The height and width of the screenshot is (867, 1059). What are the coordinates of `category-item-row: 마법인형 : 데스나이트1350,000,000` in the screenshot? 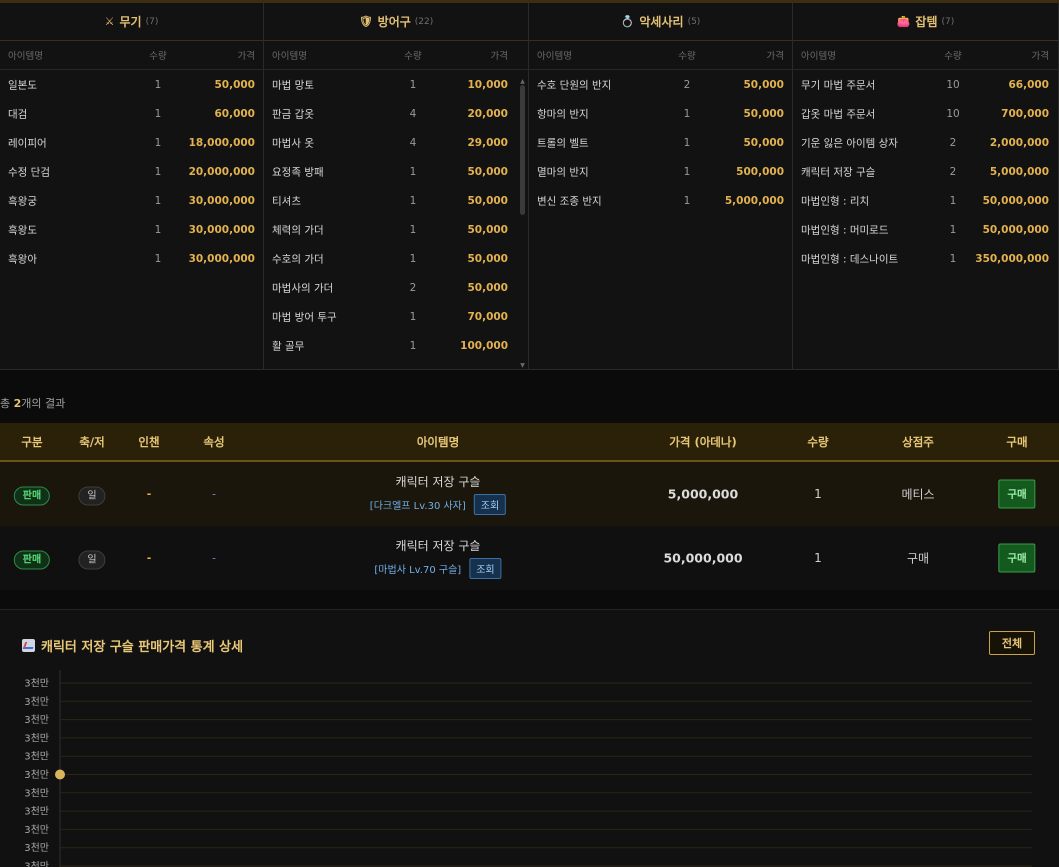 It's located at (925, 258).